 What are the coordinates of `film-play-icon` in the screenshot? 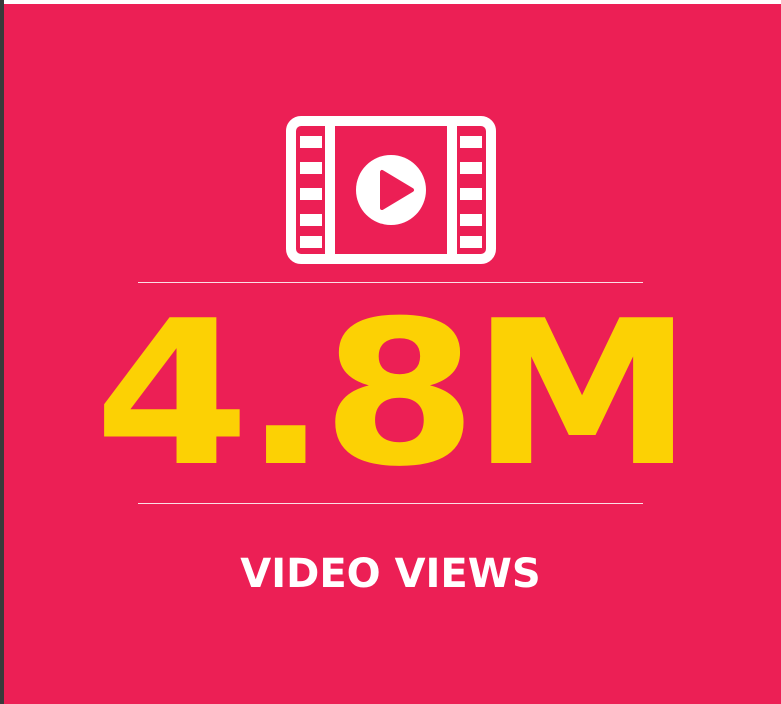 It's located at (391, 190).